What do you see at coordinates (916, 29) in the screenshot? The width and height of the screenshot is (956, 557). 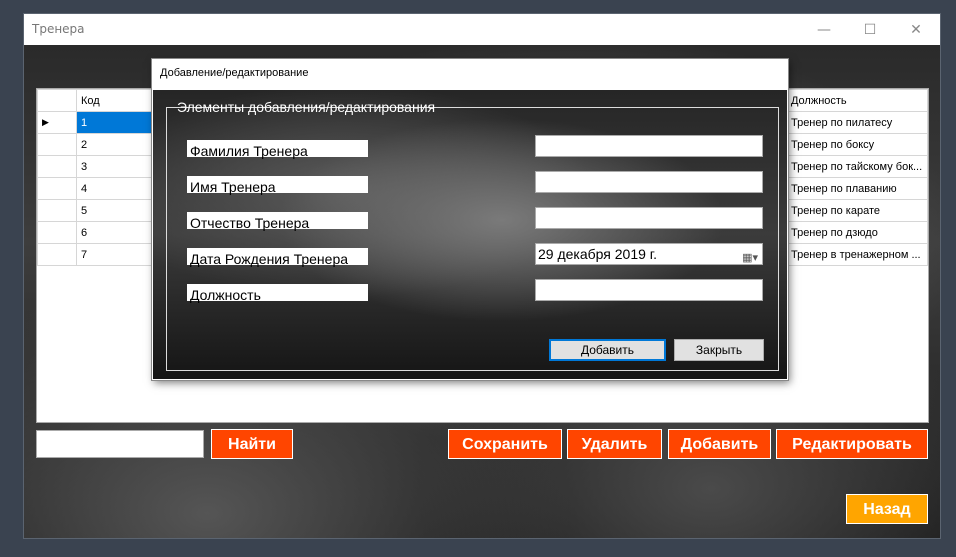 I see `close-icon: ✕` at bounding box center [916, 29].